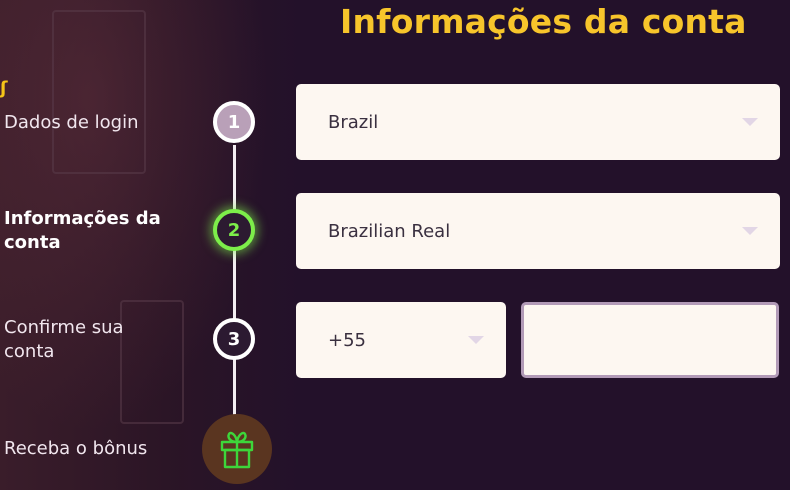 This screenshot has height=490, width=790. What do you see at coordinates (76, 448) in the screenshot?
I see `step-label-bonus: Receba o bônus` at bounding box center [76, 448].